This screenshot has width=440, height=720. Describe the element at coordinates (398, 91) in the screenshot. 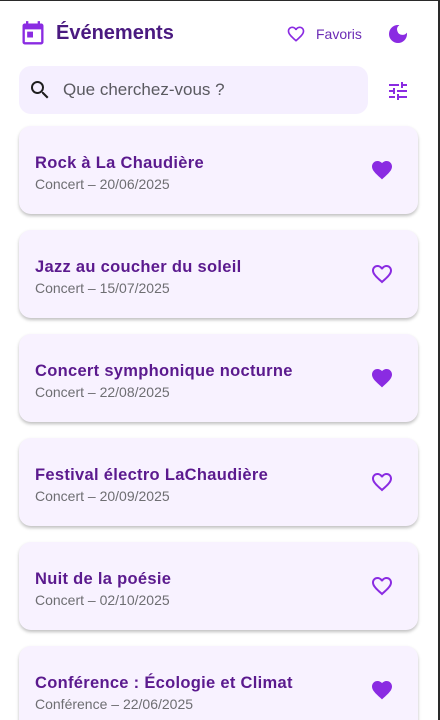

I see `tune-sliders-icon` at that location.